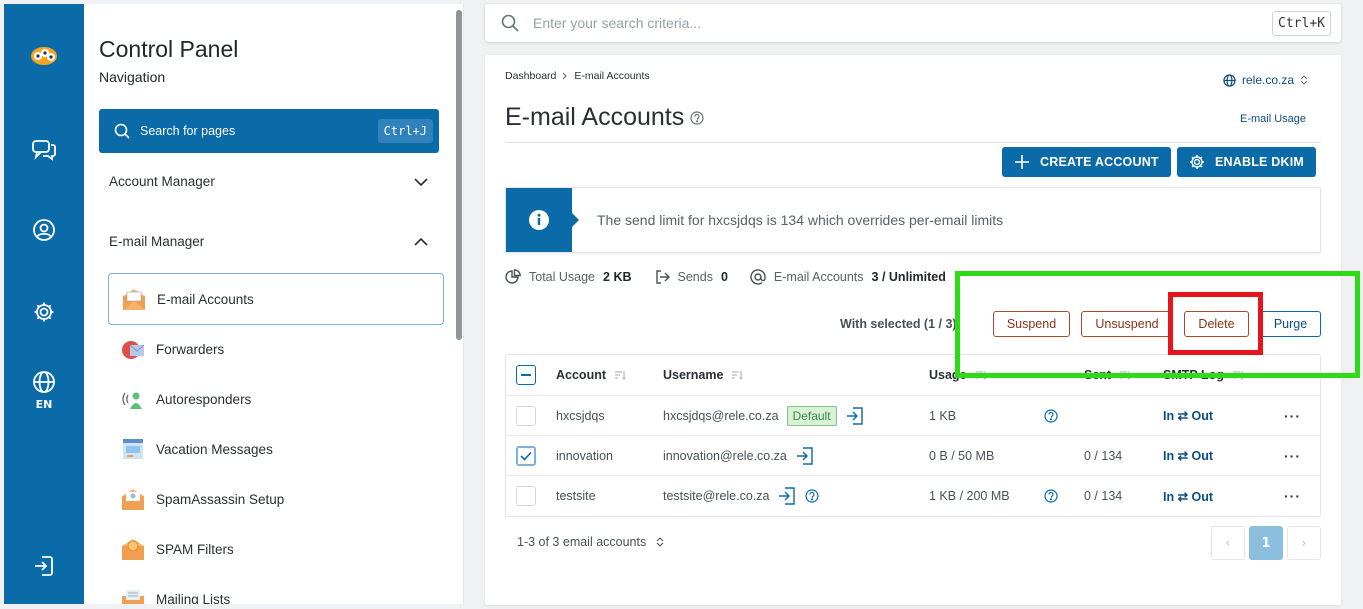  Describe the element at coordinates (44, 230) in the screenshot. I see `user-icon` at that location.